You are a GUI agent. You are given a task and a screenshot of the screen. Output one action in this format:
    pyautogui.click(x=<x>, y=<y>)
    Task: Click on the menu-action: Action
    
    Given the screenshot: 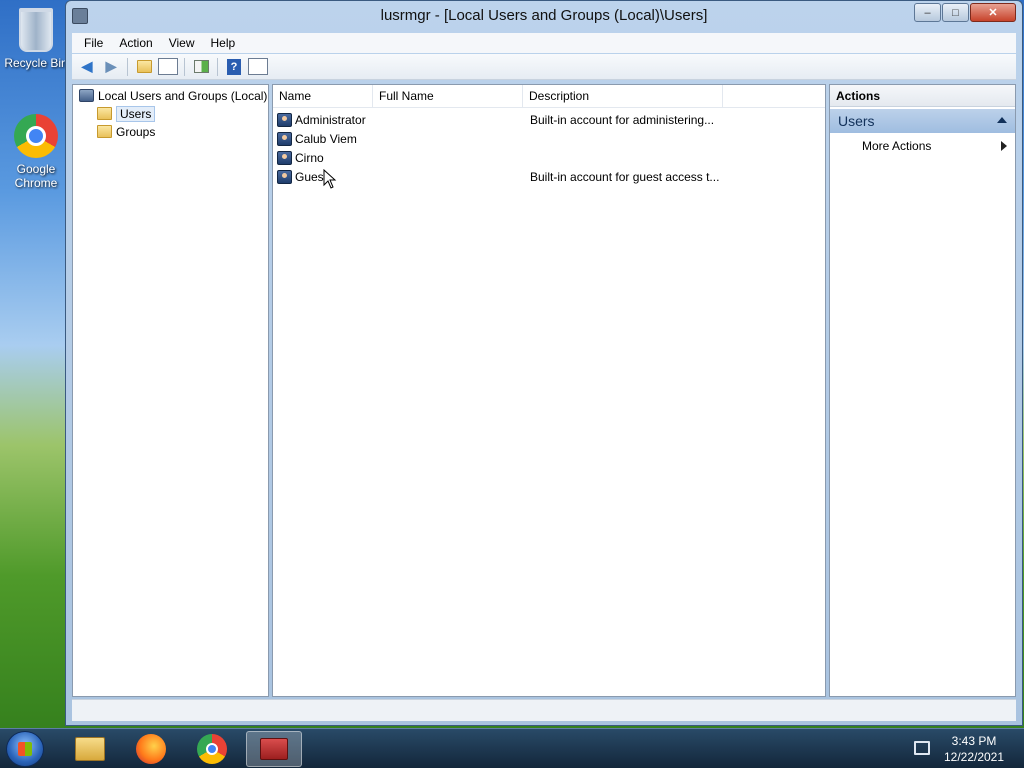 What is the action you would take?
    pyautogui.click(x=135, y=43)
    